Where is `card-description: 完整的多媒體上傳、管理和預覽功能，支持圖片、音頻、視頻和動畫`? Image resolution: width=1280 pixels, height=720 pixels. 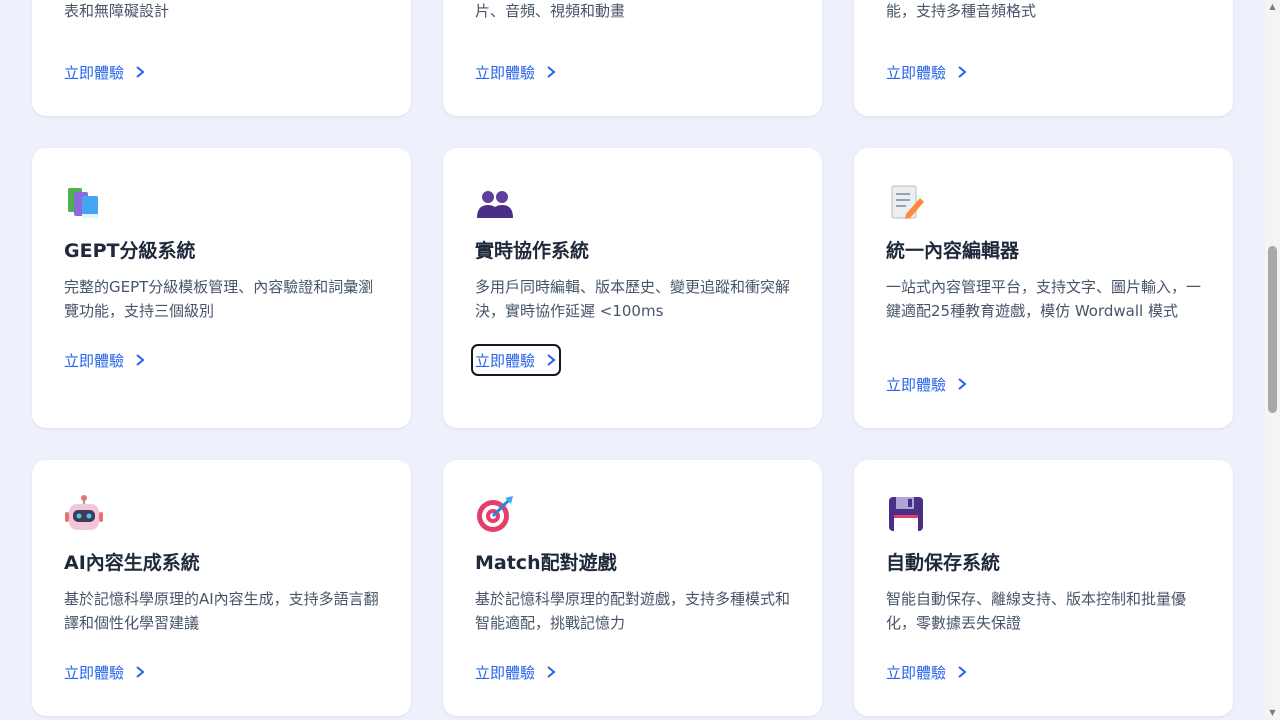
card-description: 完整的多媒體上傳、管理和預覽功能，支持圖片、音頻、視頻和動畫 is located at coordinates (550, 11).